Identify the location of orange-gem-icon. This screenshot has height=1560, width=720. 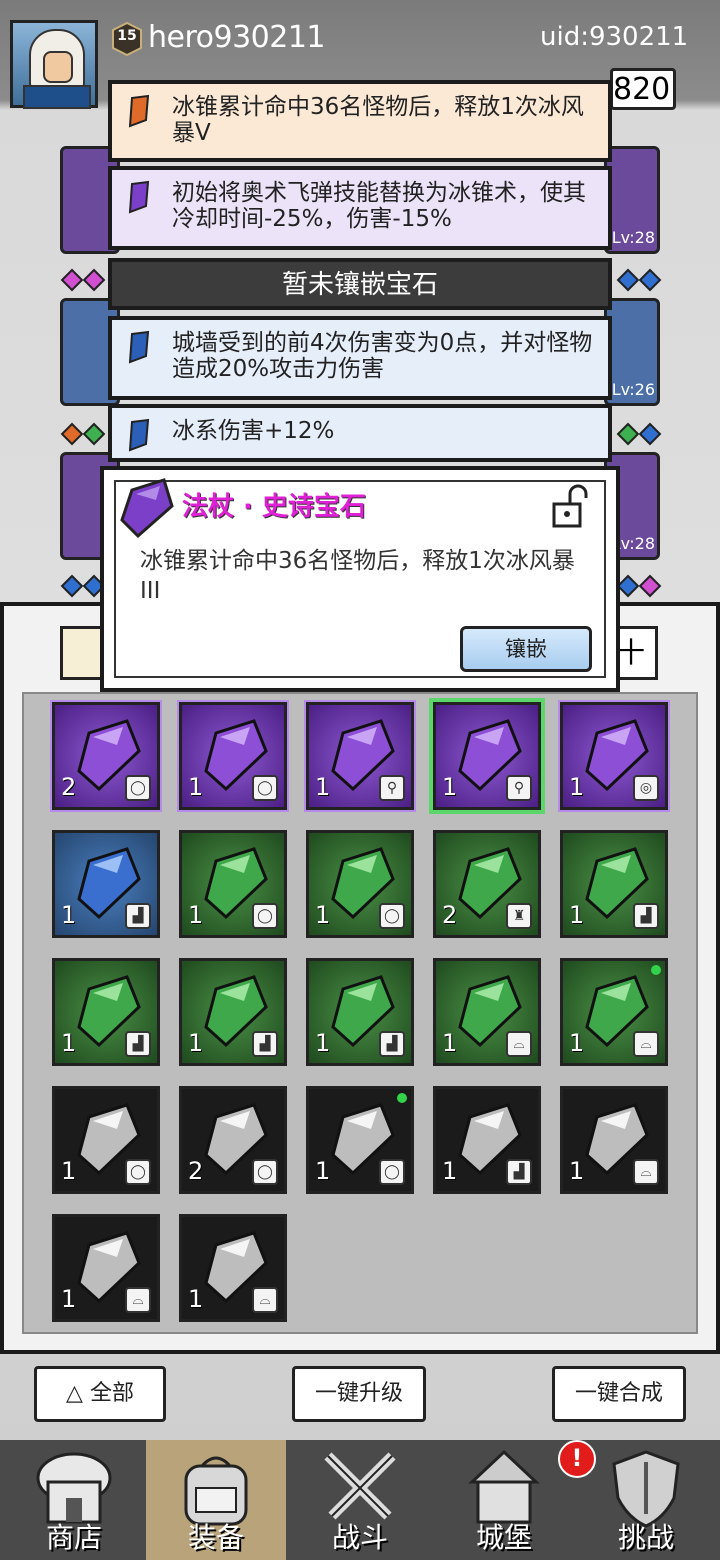
(139, 111).